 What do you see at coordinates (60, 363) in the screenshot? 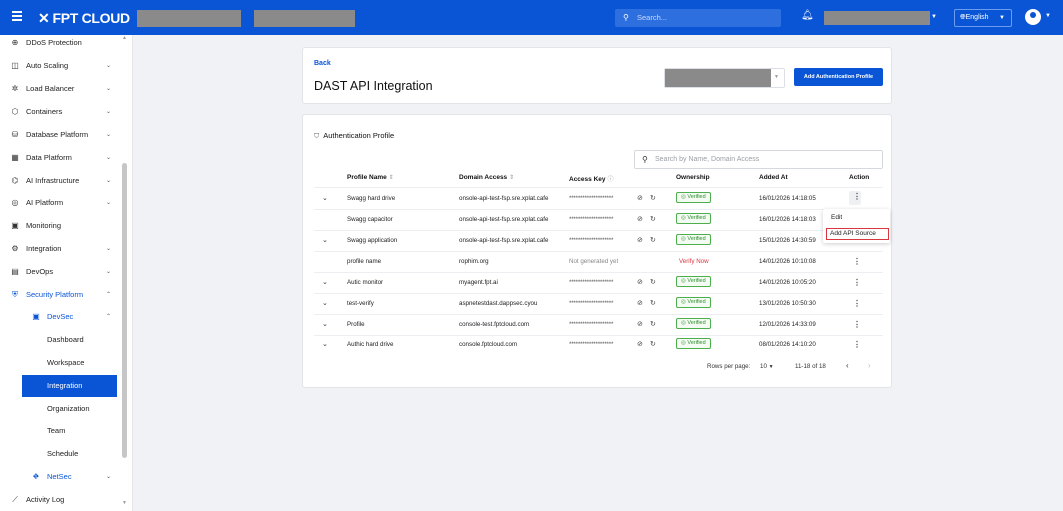
I see `sidebar-subitem-workspace: Workspace` at bounding box center [60, 363].